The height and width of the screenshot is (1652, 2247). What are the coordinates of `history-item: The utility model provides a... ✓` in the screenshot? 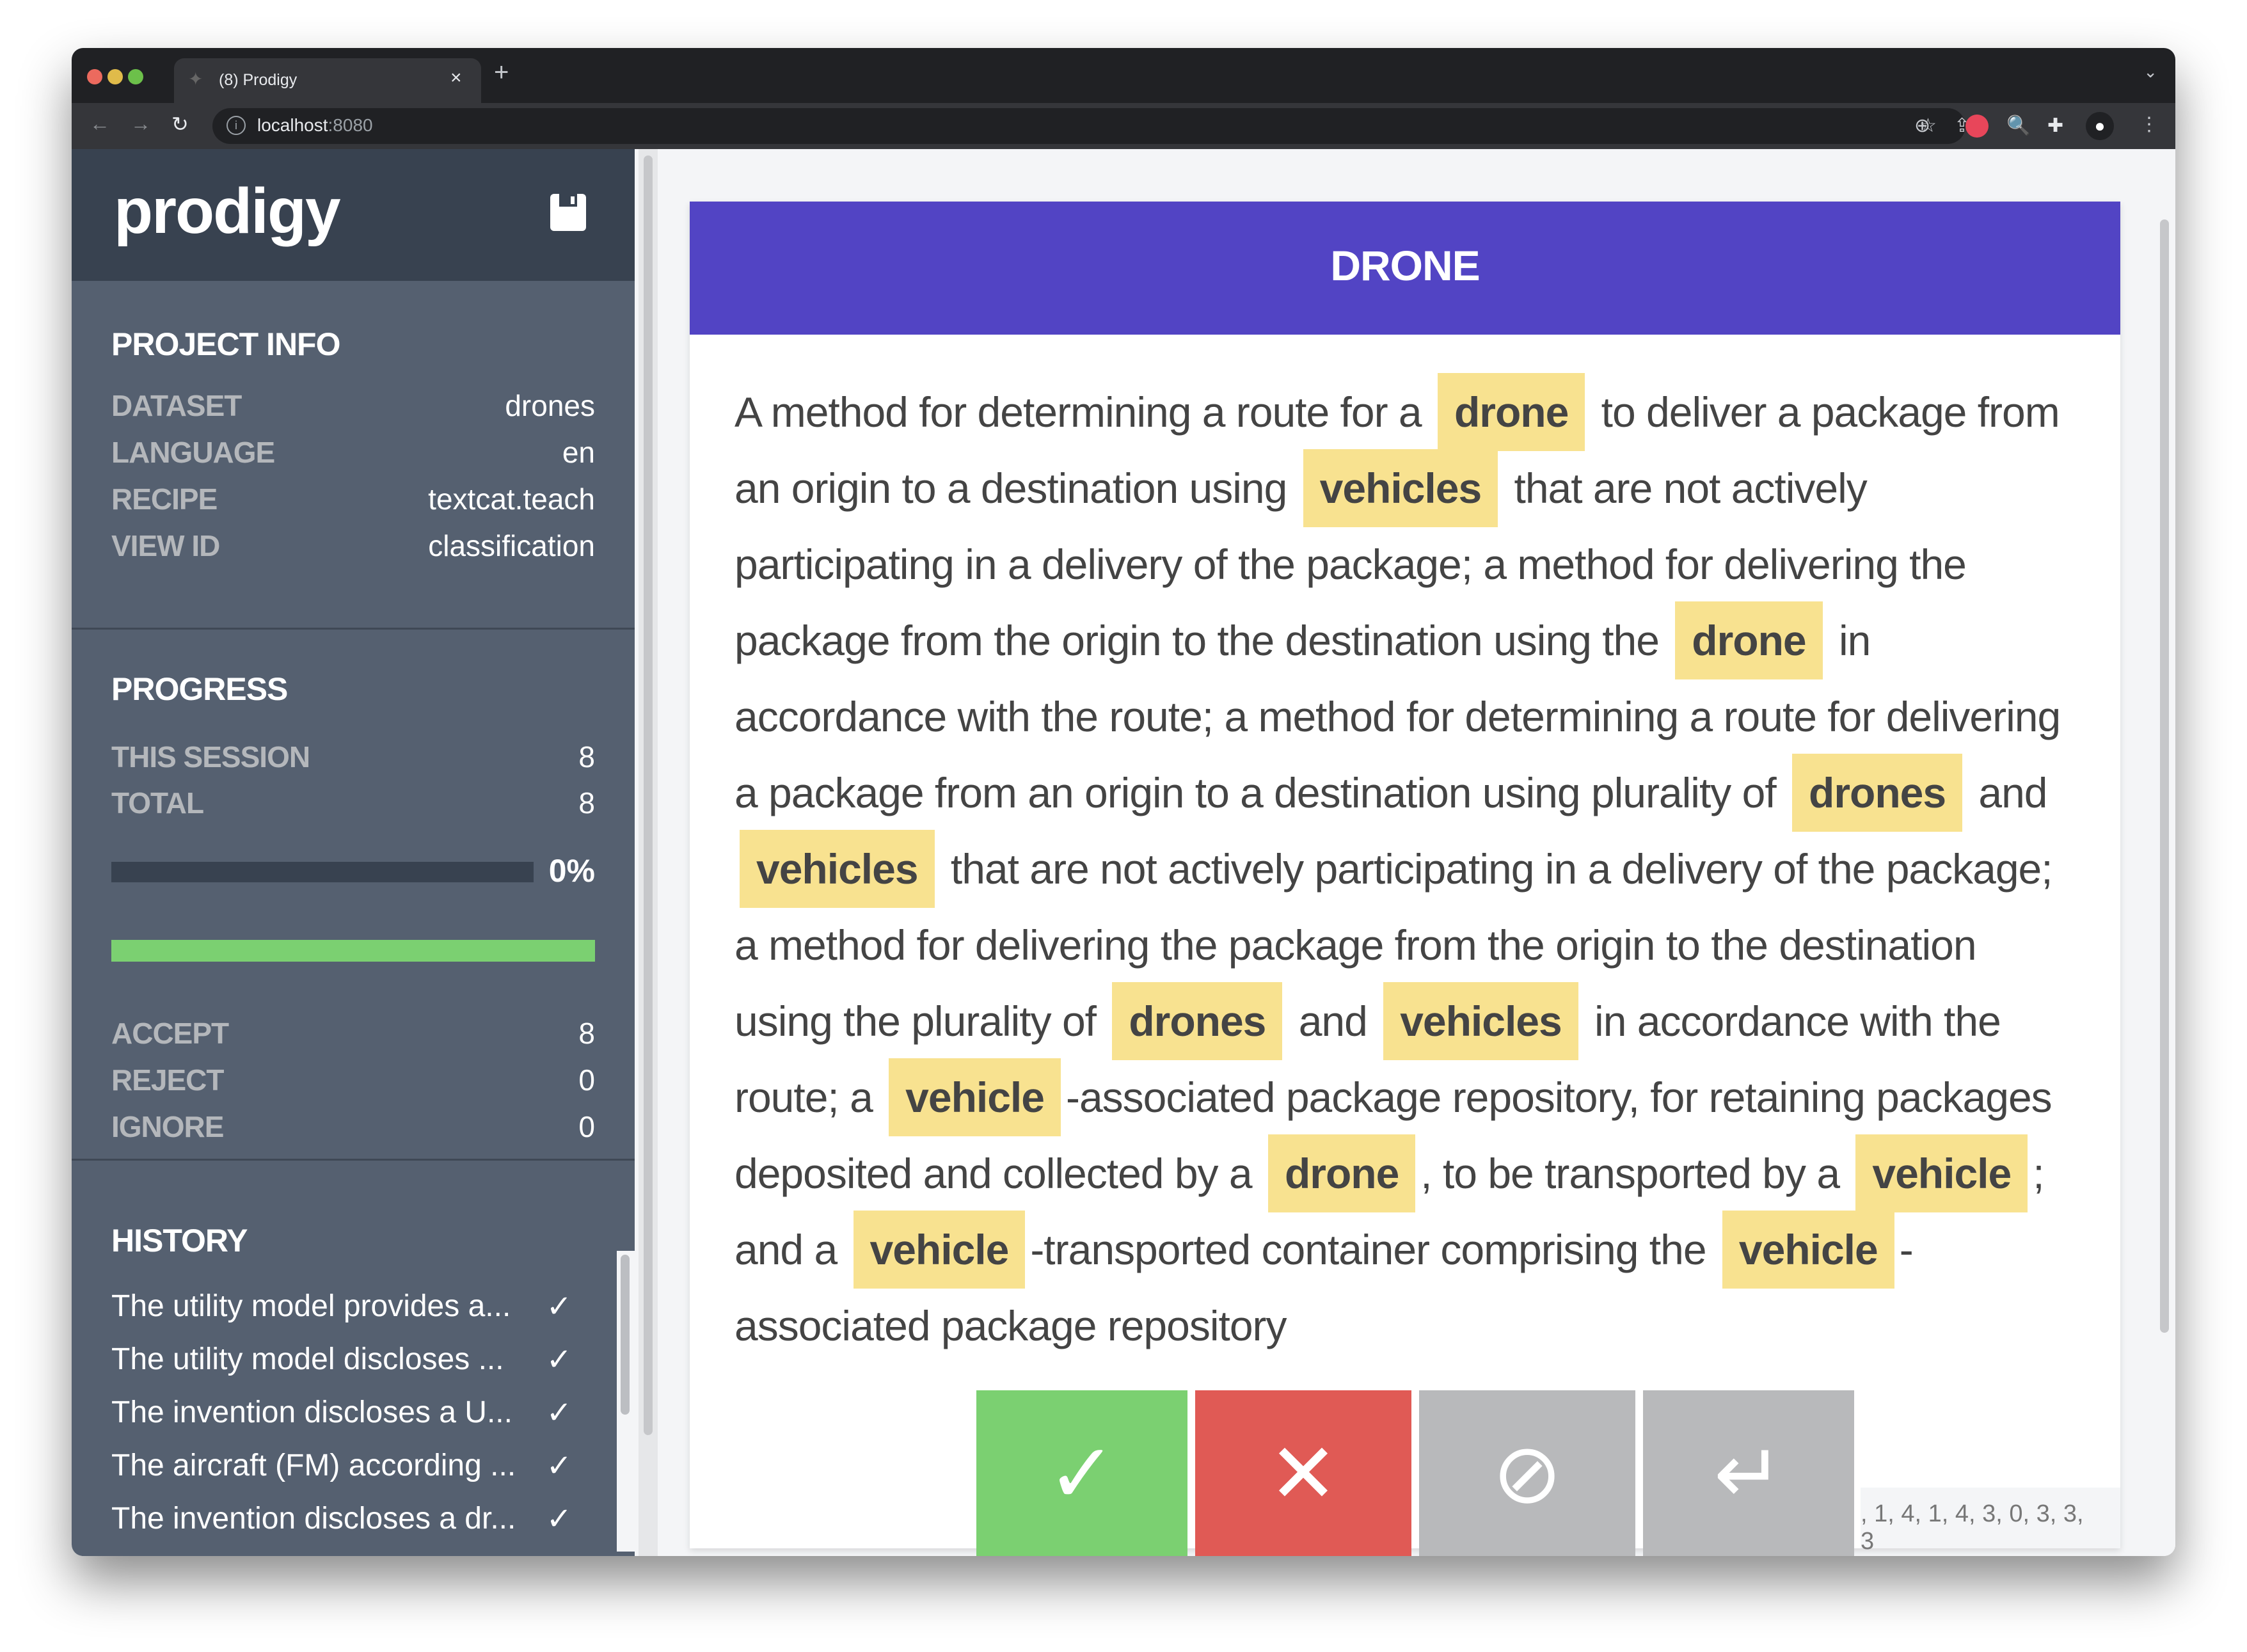 It's located at (342, 1311).